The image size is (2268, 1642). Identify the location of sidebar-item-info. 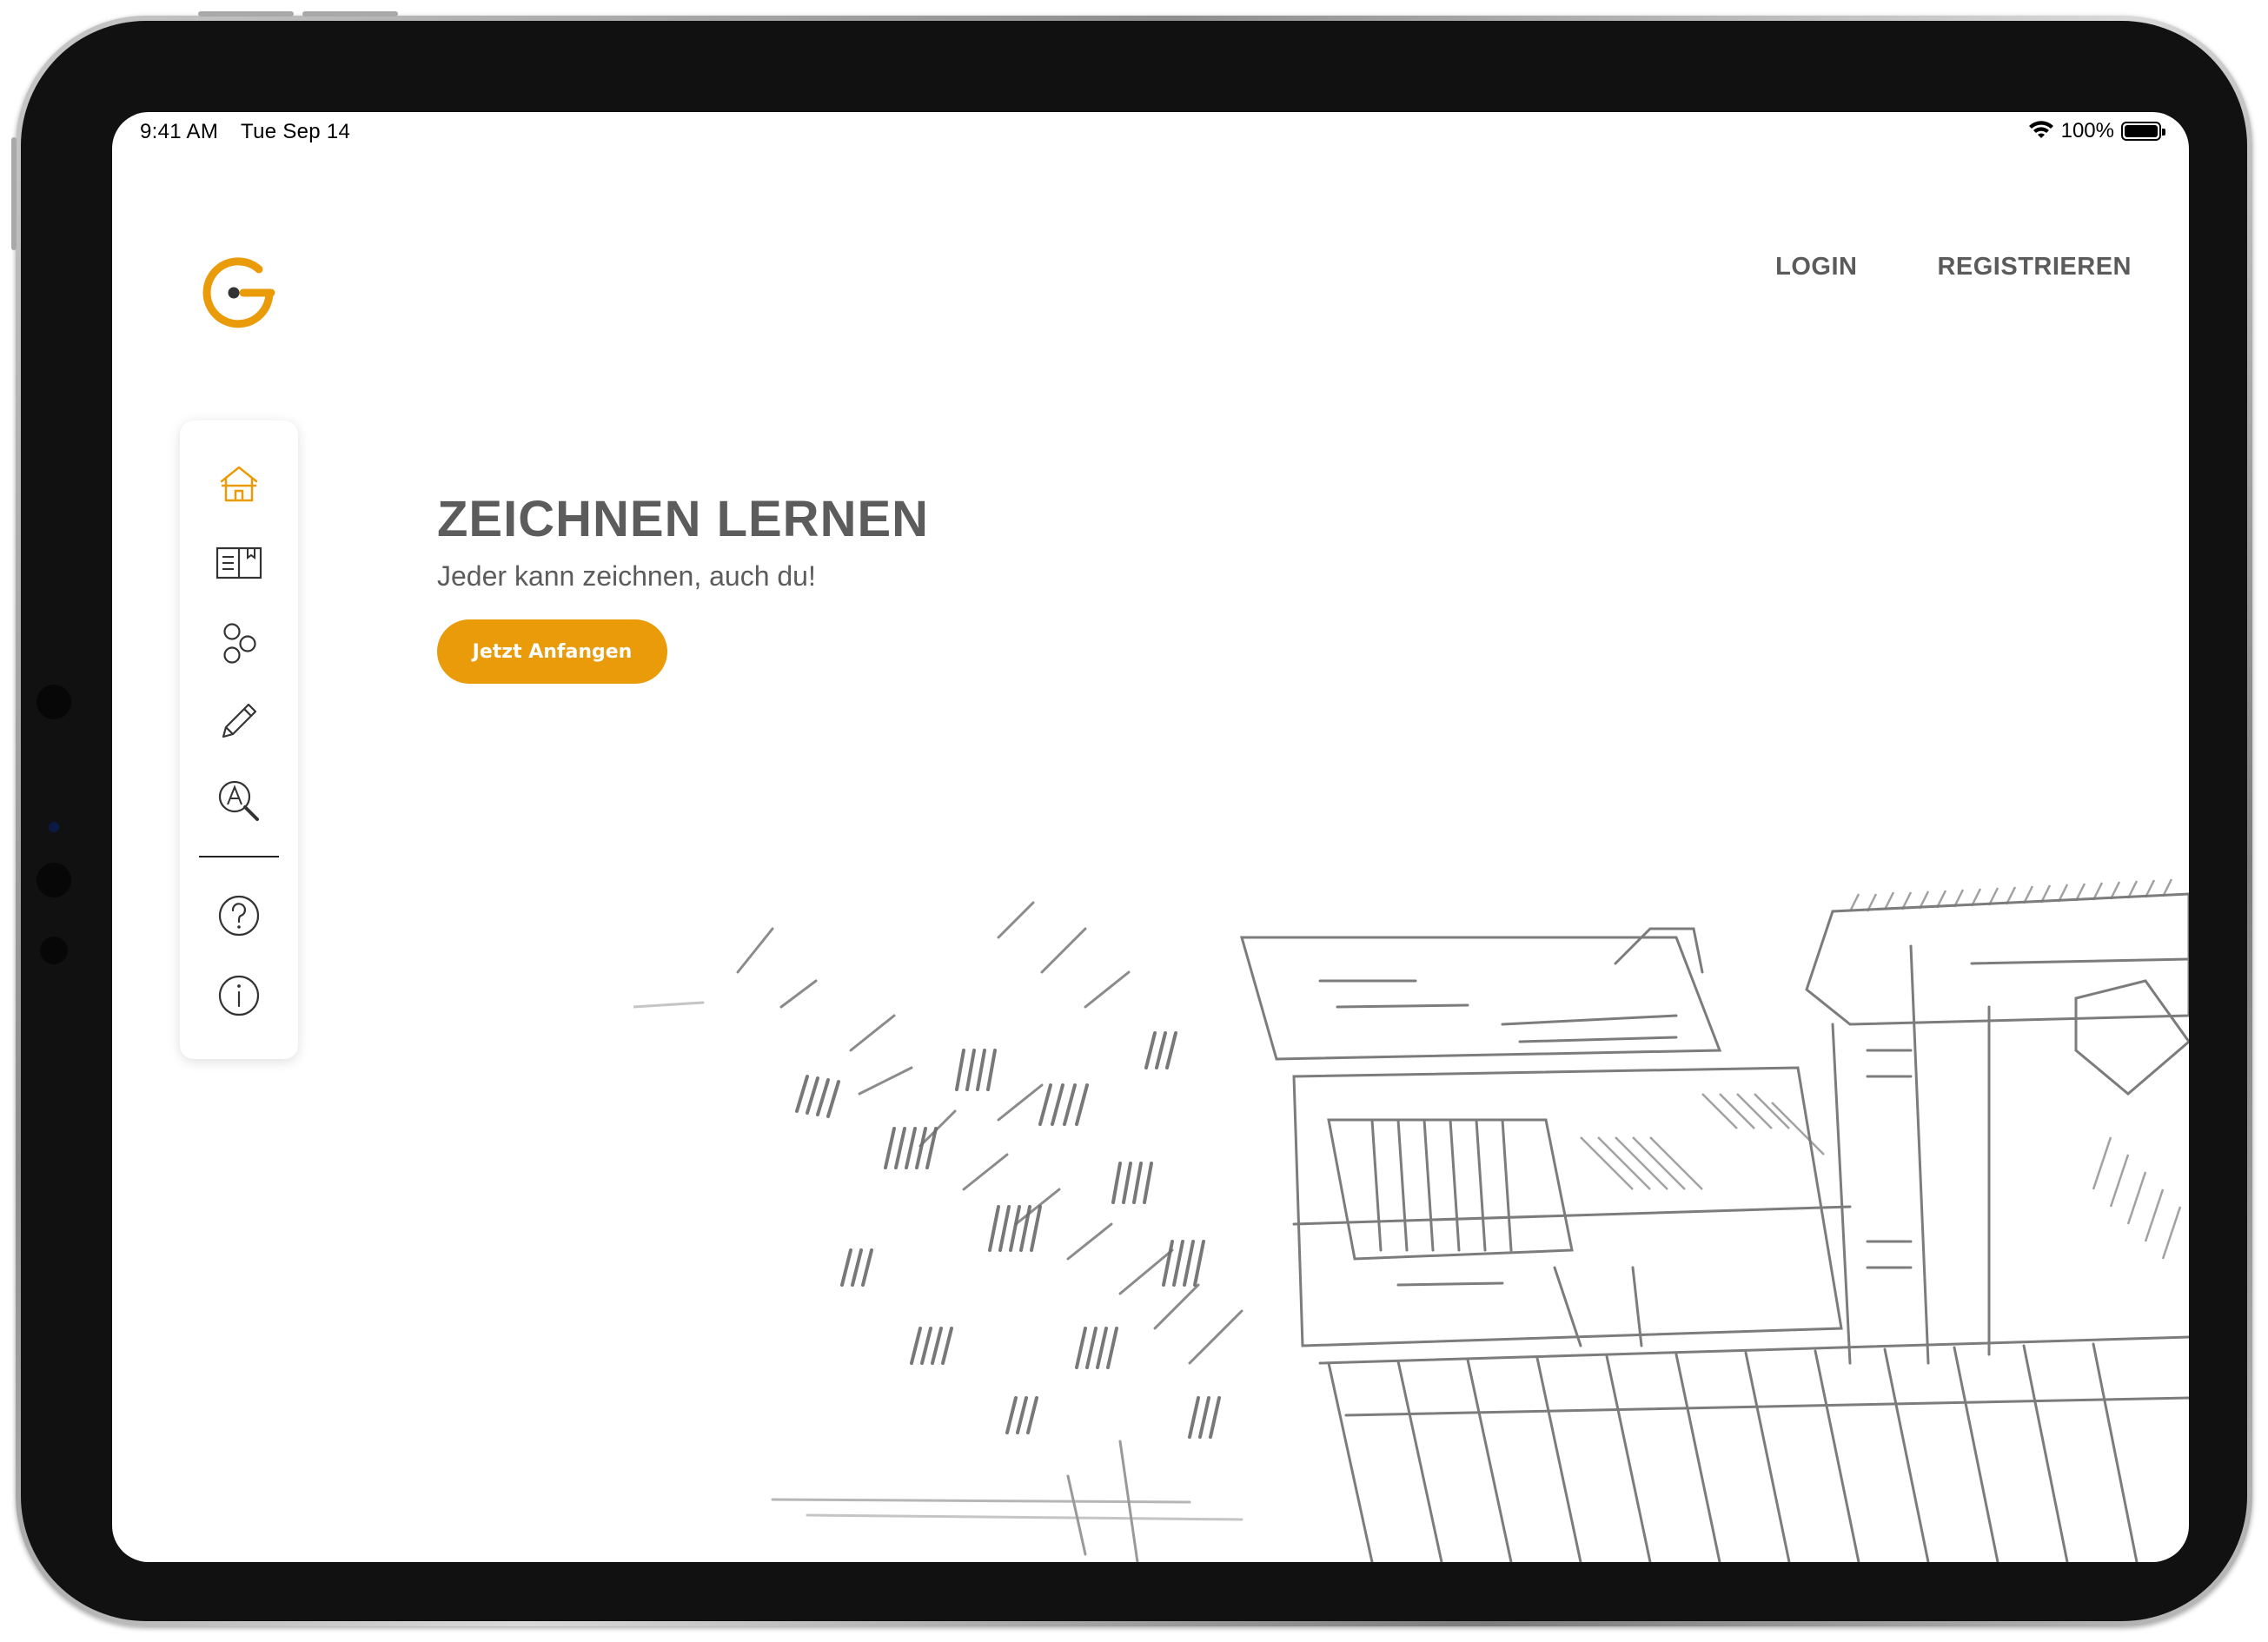
(239, 995).